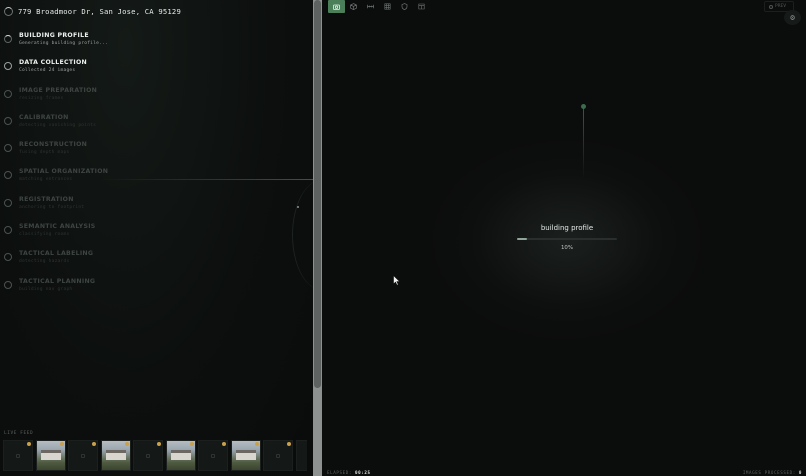 The height and width of the screenshot is (476, 806). I want to click on step-title: RECONSTRUCTION, so click(53, 145).